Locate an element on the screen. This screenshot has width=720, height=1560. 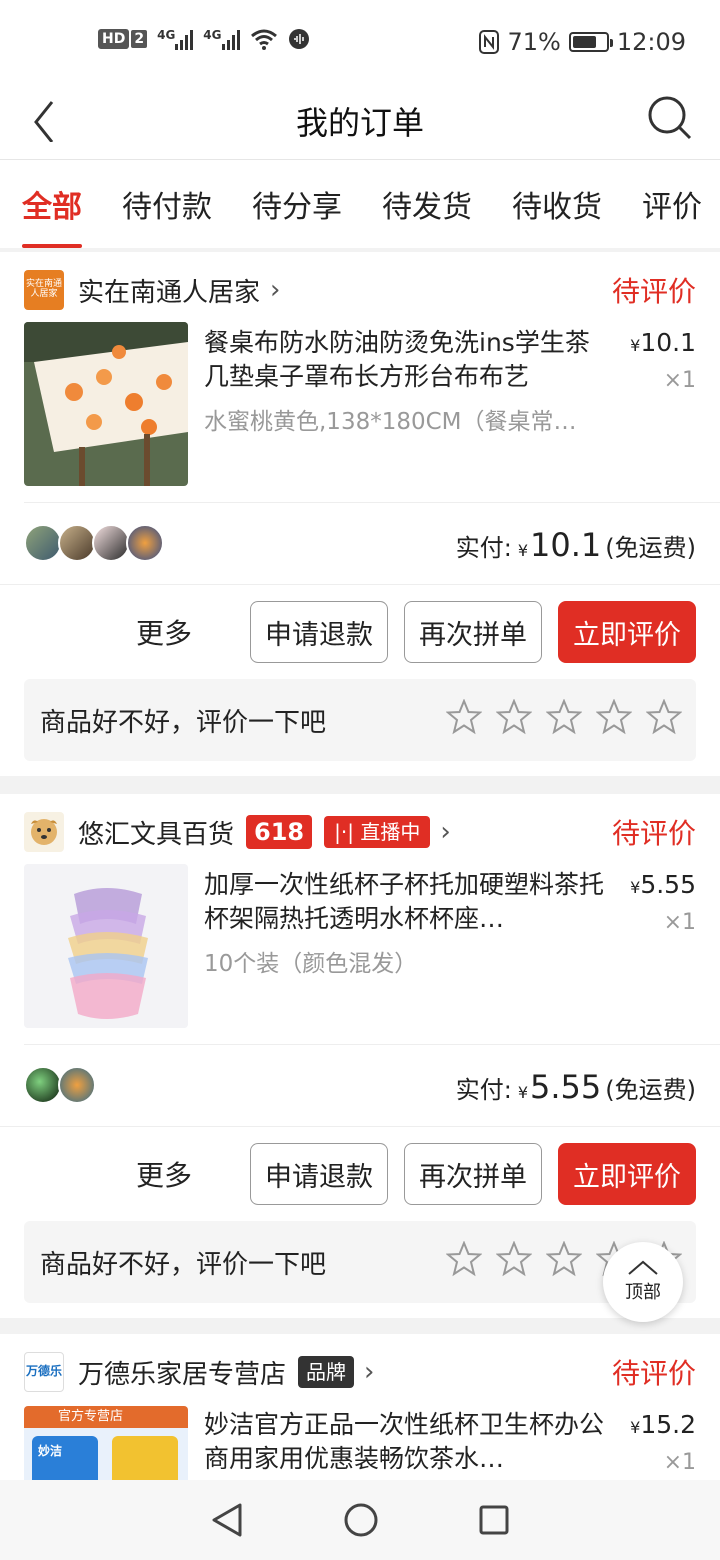
tab-pending-share: 待分享 is located at coordinates (297, 204).